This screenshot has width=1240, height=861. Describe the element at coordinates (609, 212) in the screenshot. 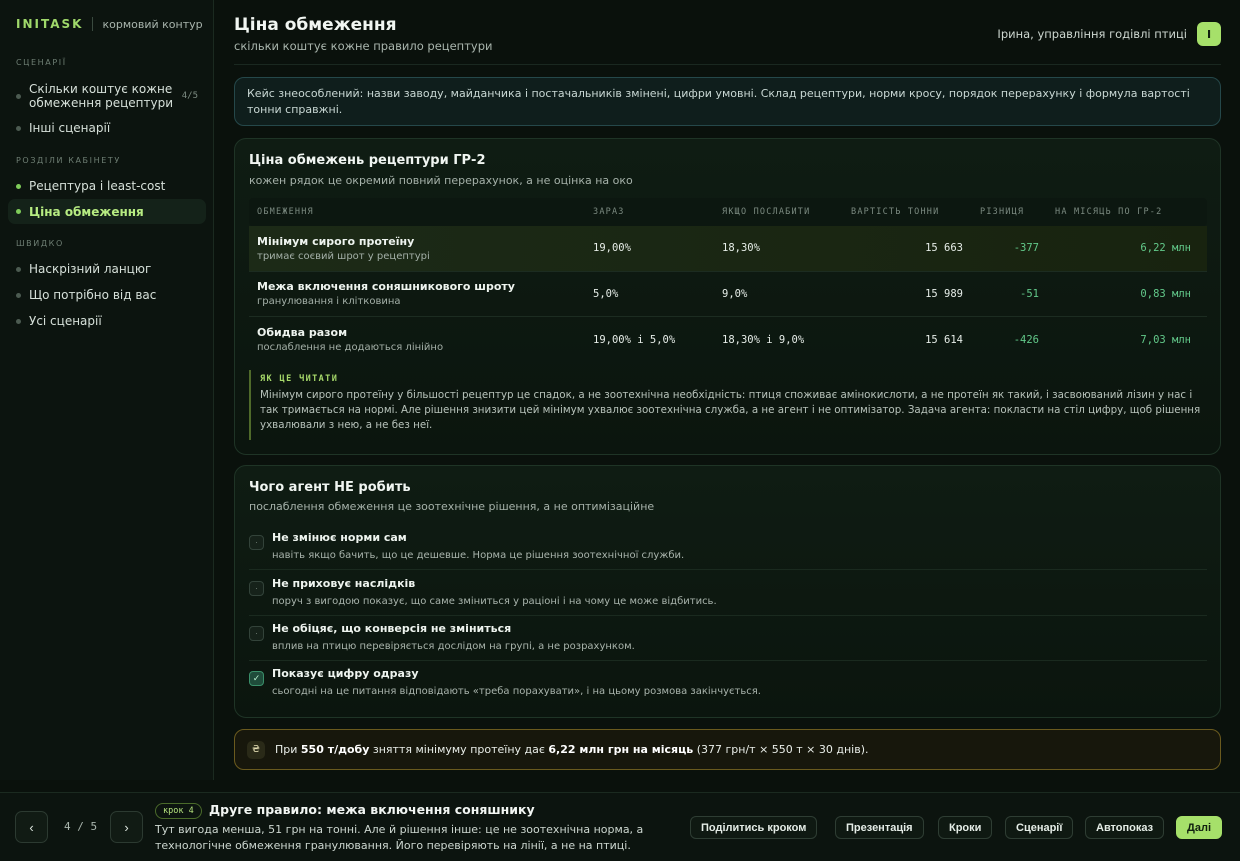

I see `column-header: ЗАРАЗ` at that location.